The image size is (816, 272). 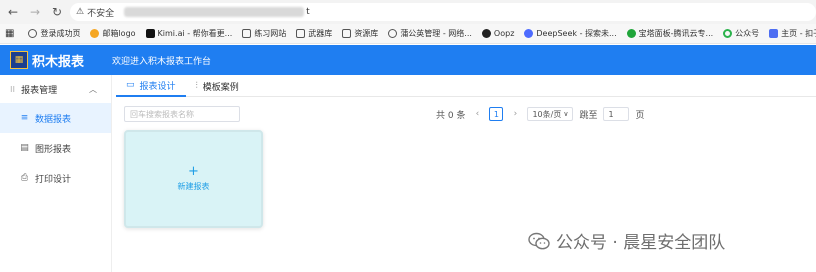 What do you see at coordinates (58, 62) in the screenshot?
I see `logo-text: 积木报表` at bounding box center [58, 62].